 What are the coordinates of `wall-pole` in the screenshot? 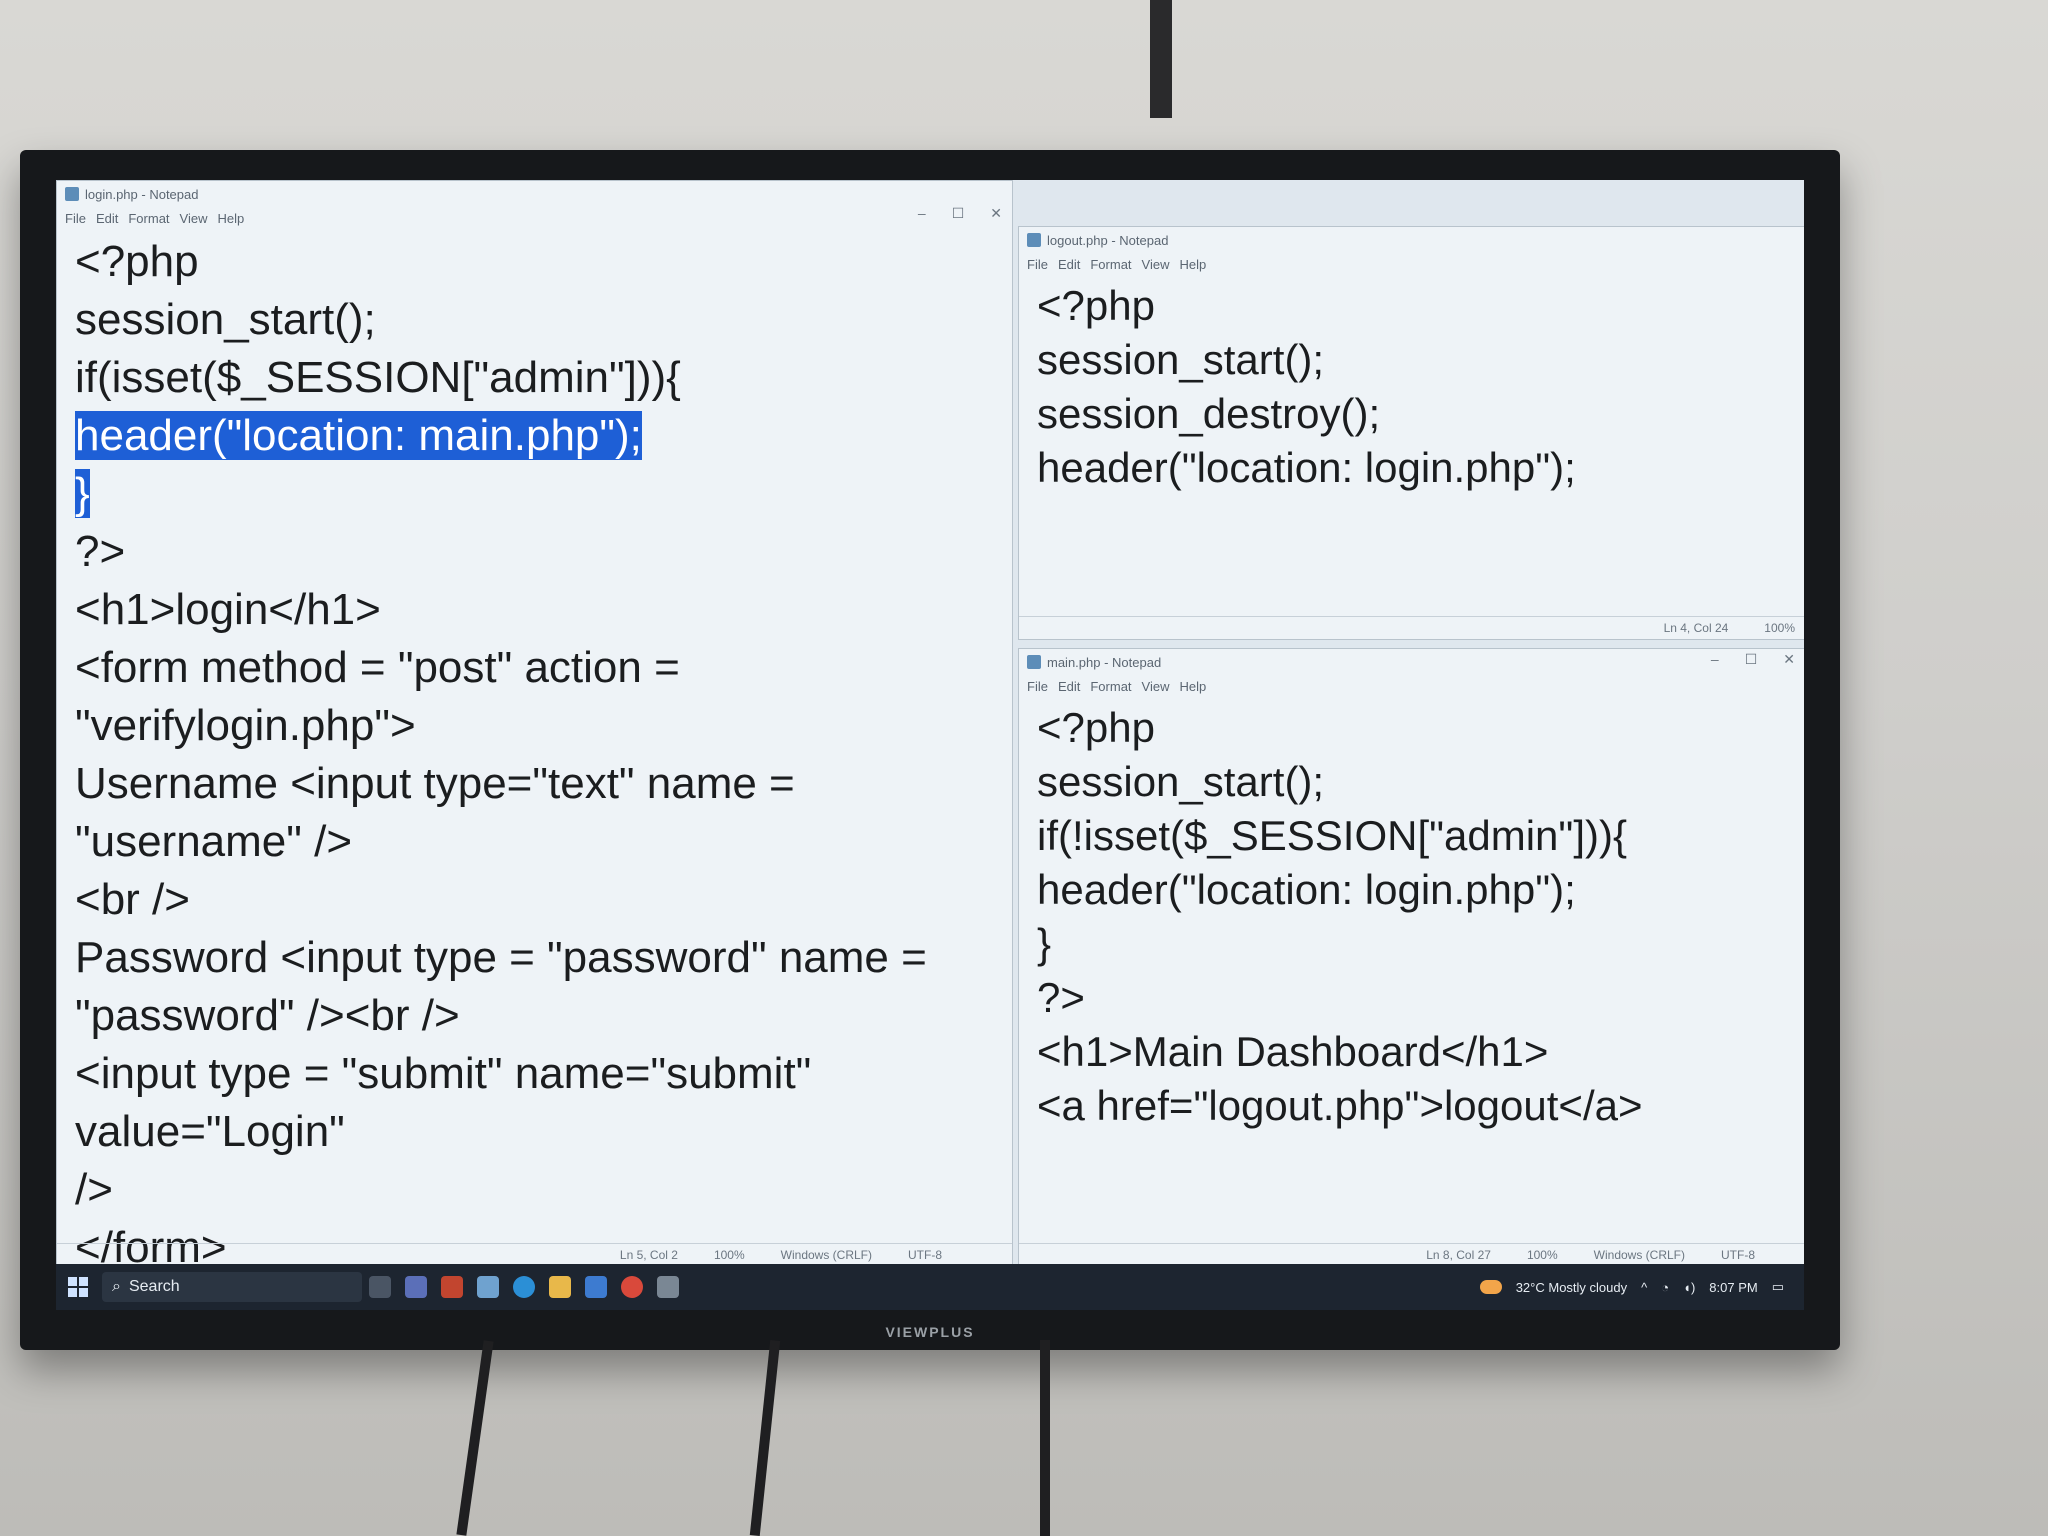 It's located at (1161, 59).